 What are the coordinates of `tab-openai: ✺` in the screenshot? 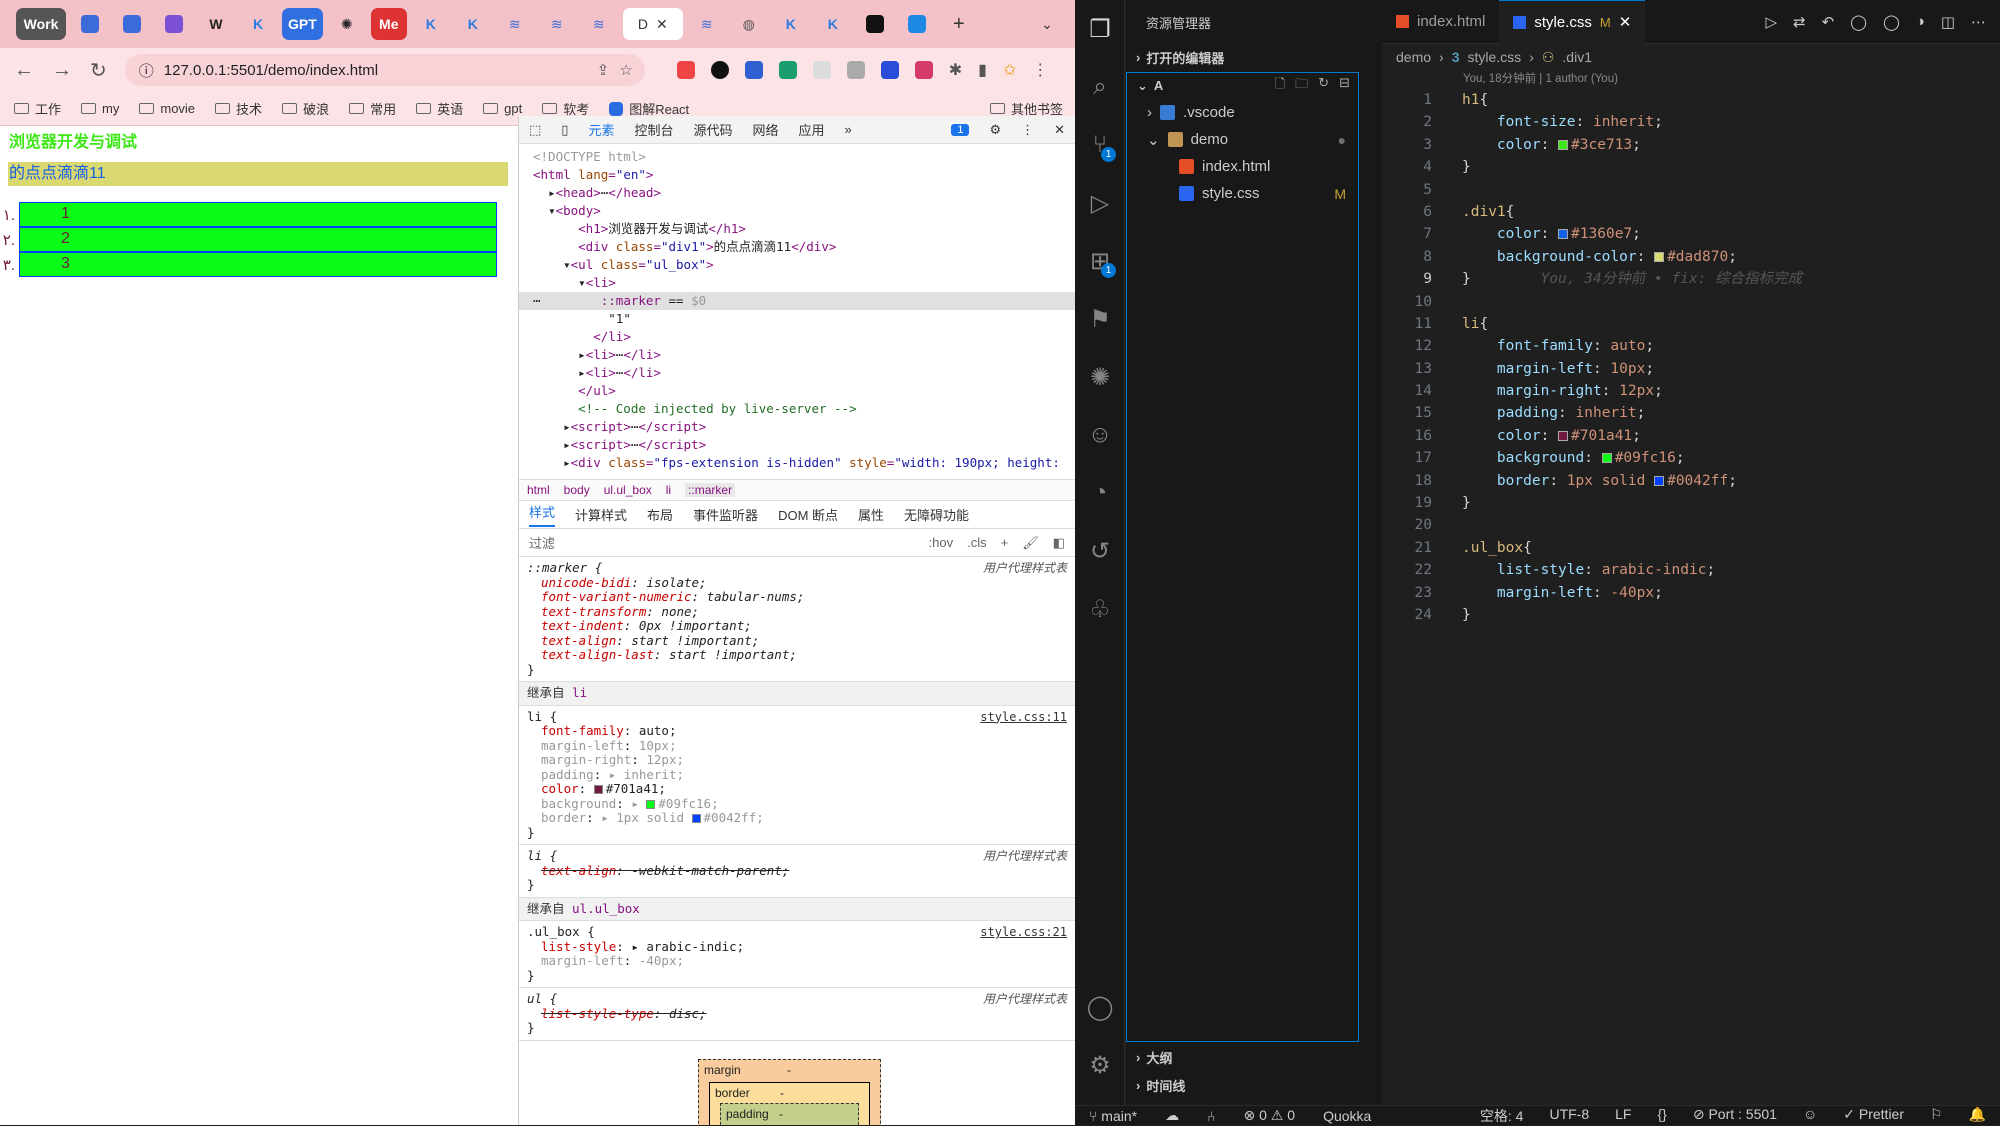 It's located at (347, 24).